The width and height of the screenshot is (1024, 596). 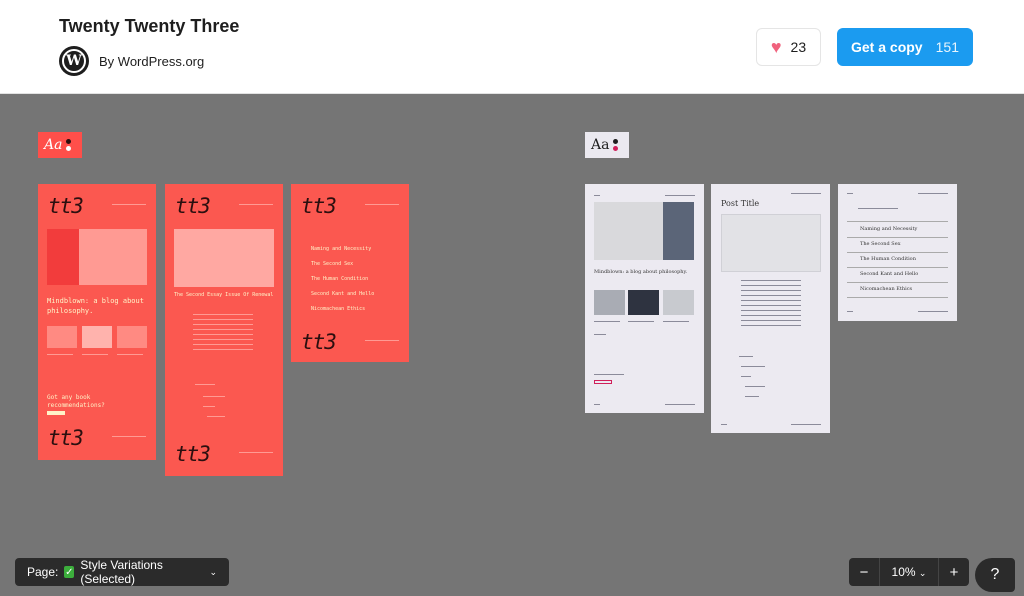 What do you see at coordinates (69, 572) in the screenshot?
I see `checkmark-icon: ✓` at bounding box center [69, 572].